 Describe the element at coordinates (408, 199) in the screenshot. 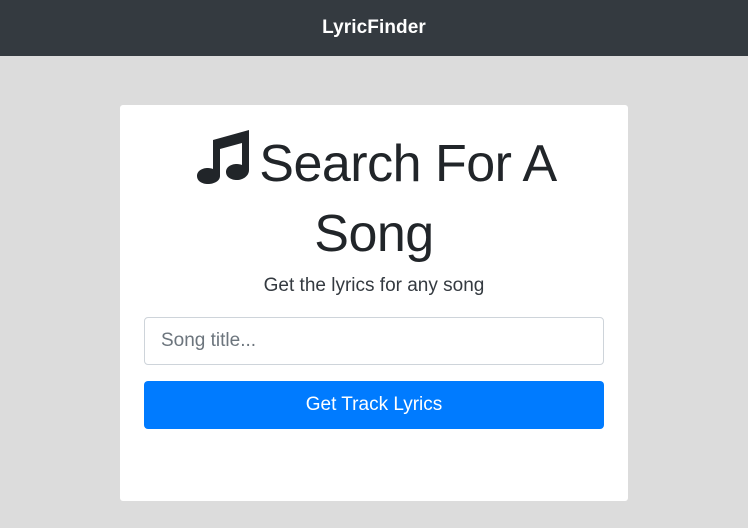

I see `title-text: Search For A Song` at that location.